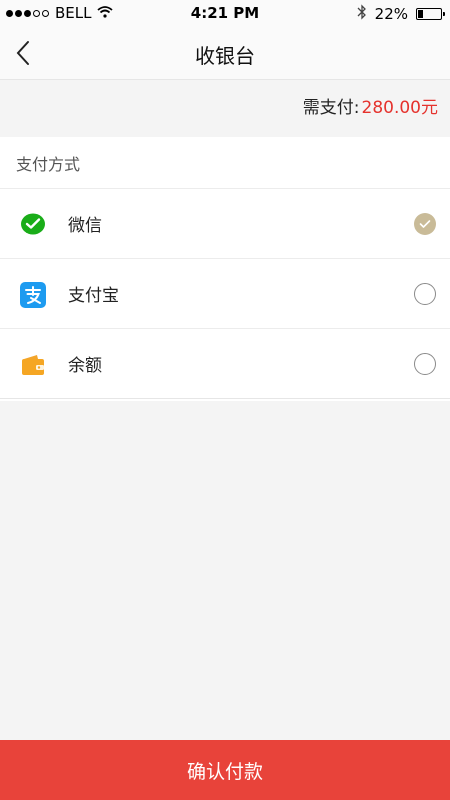 This screenshot has height=800, width=450. Describe the element at coordinates (33, 295) in the screenshot. I see `alipay-icon` at that location.